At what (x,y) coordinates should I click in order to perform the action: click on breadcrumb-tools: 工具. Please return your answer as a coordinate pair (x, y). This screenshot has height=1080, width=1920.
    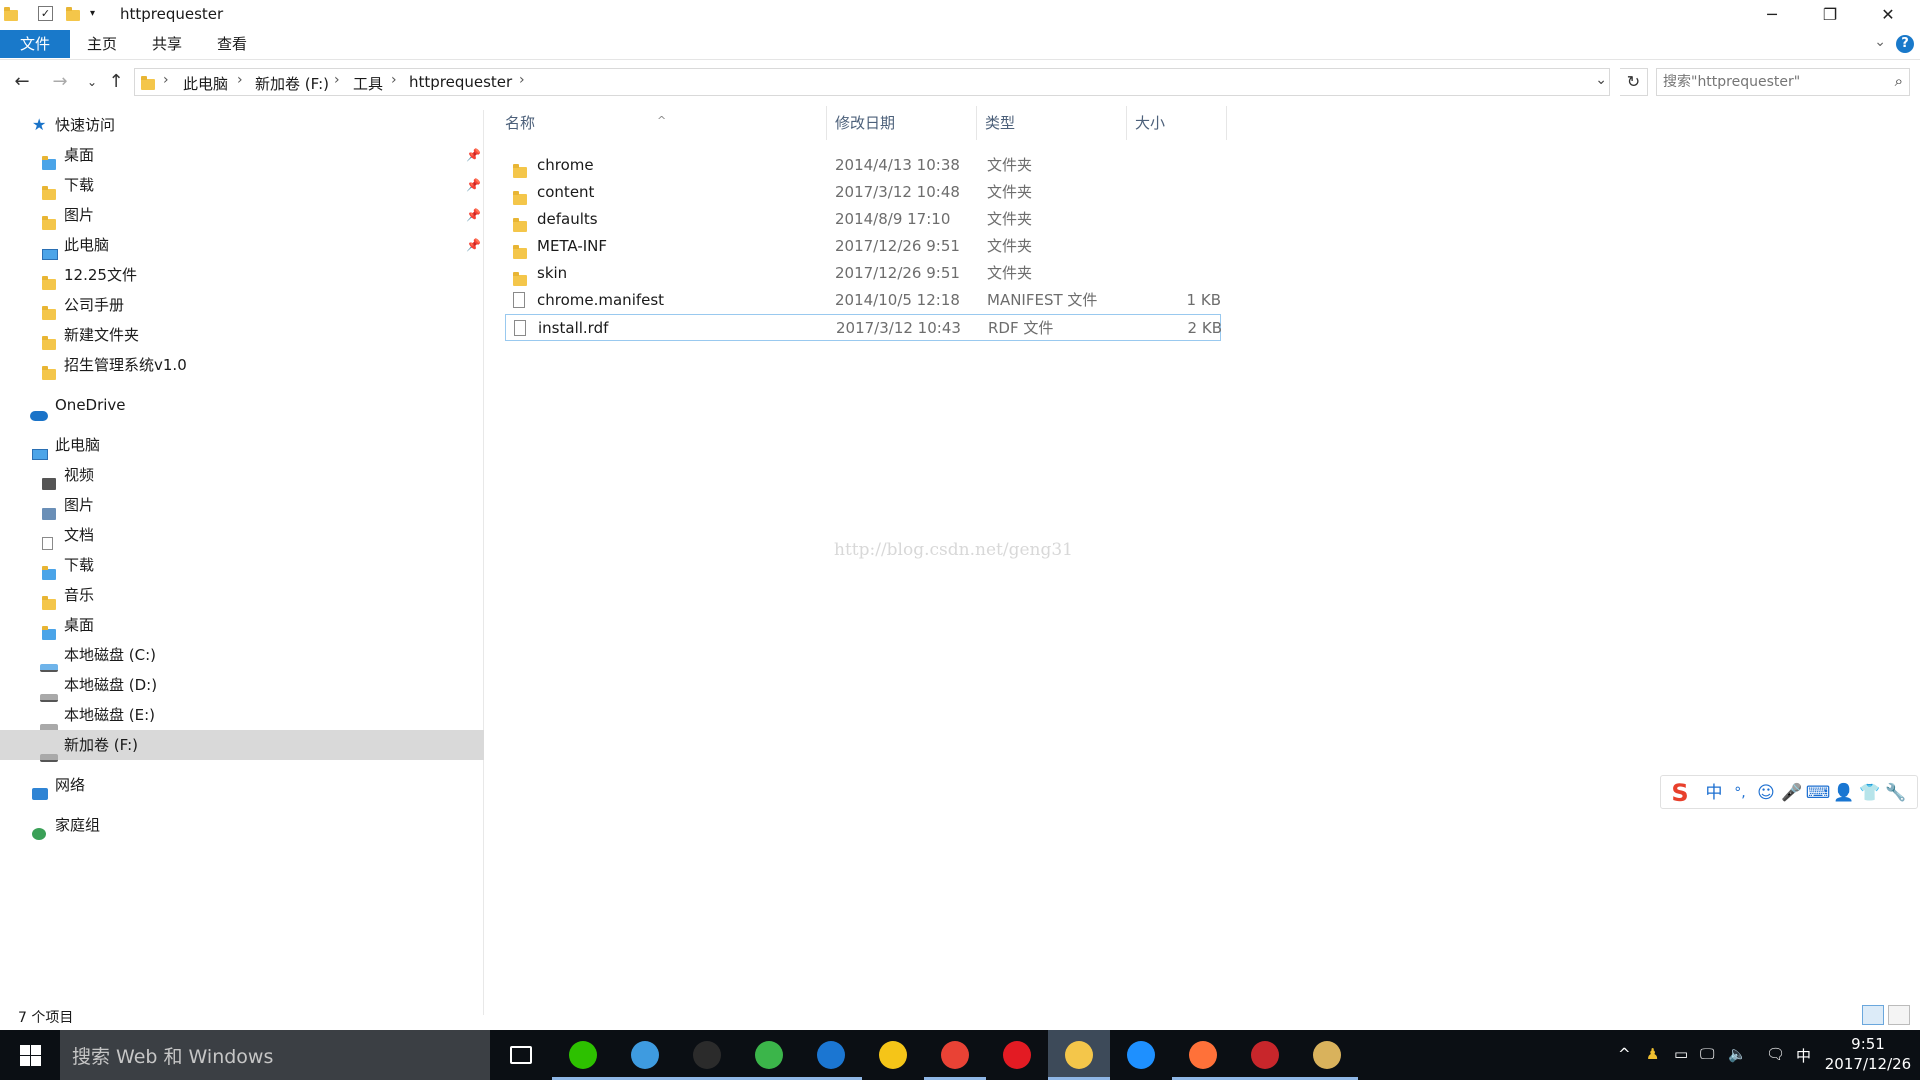
    Looking at the image, I should click on (368, 83).